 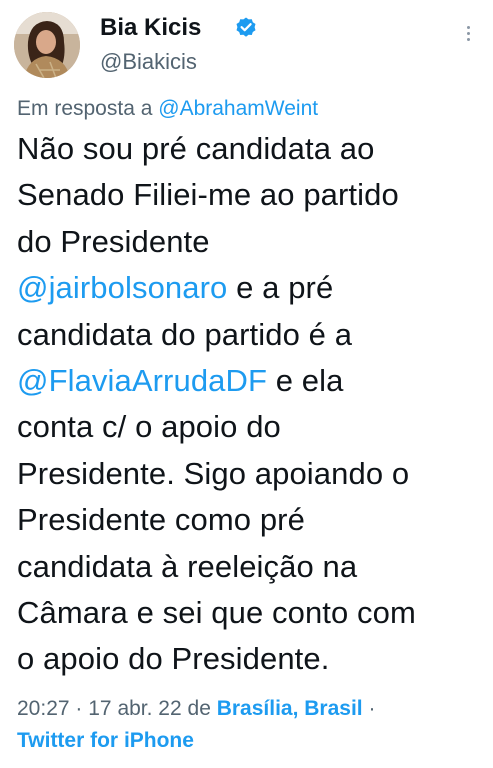 What do you see at coordinates (142, 380) in the screenshot?
I see `mention-link: @FlaviaArrudaDF` at bounding box center [142, 380].